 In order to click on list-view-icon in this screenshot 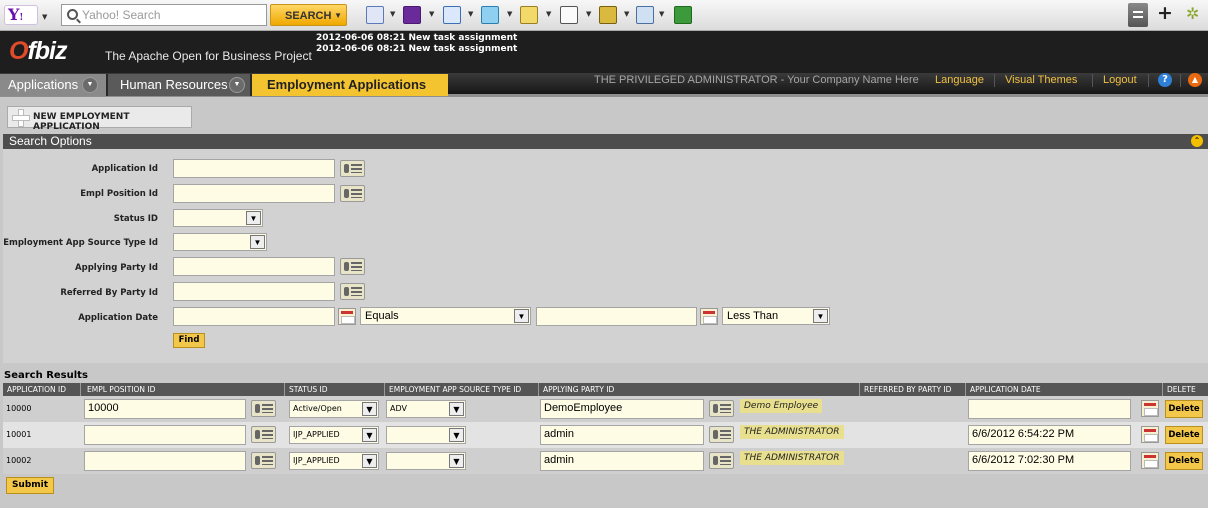, I will do `click(1138, 15)`.